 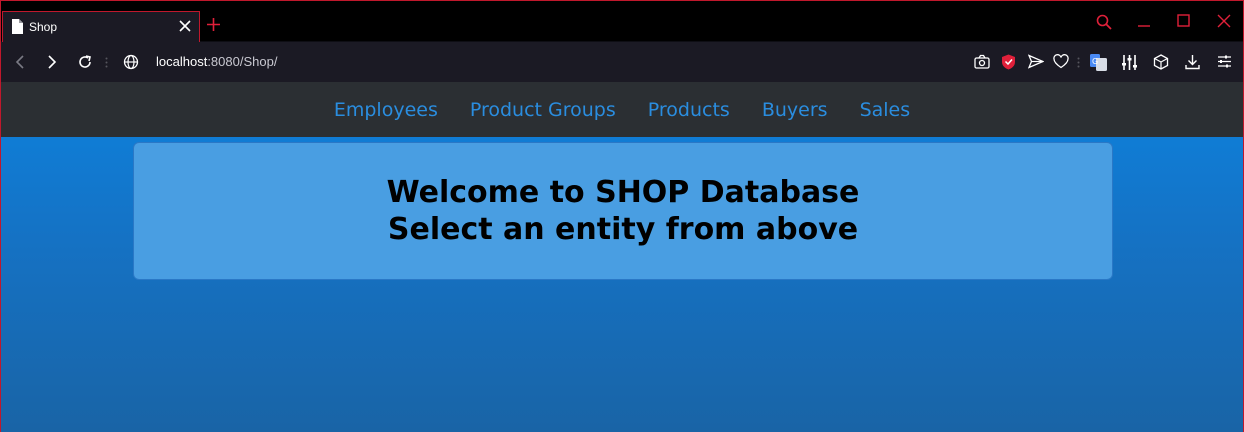 I want to click on maximize-icon, so click(x=1184, y=21).